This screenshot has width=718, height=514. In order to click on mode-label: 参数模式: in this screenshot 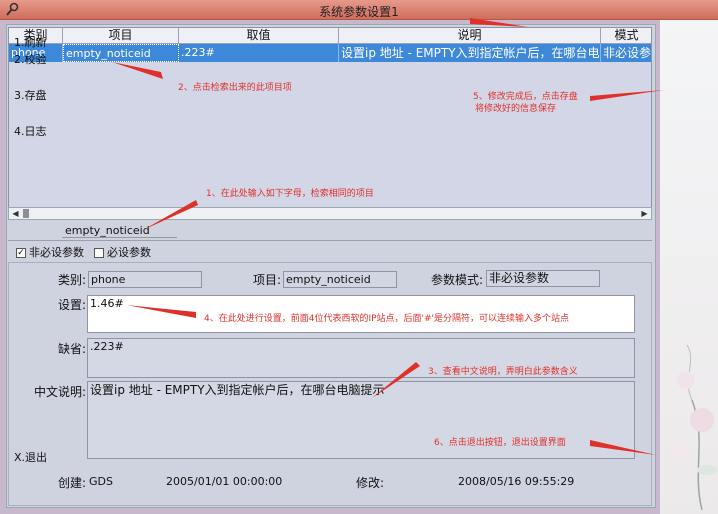, I will do `click(457, 280)`.